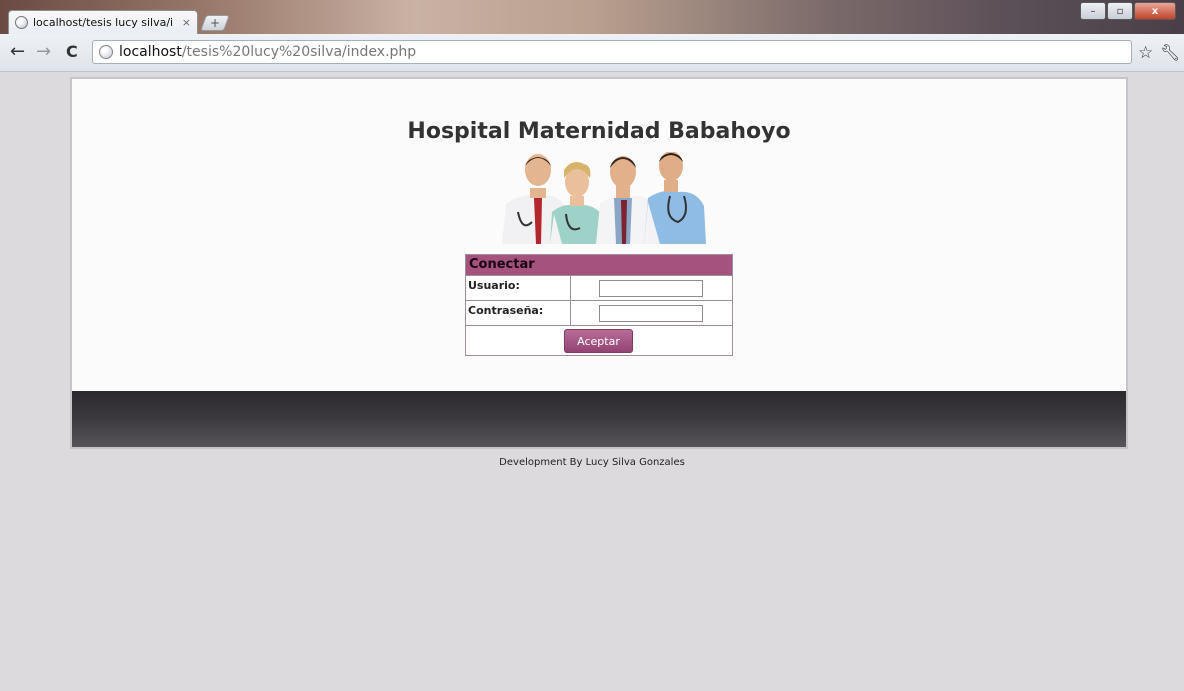  I want to click on footer-band, so click(599, 419).